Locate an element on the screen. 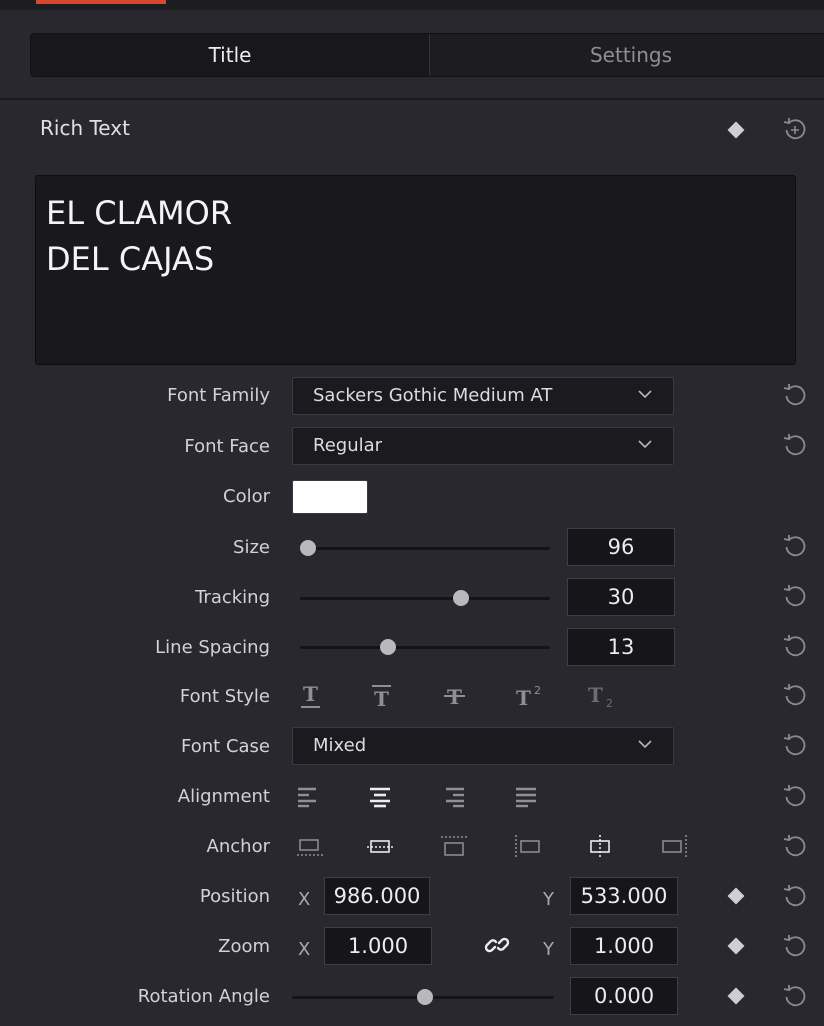  rotation-angle-label: Rotation Angle is located at coordinates (203, 996).